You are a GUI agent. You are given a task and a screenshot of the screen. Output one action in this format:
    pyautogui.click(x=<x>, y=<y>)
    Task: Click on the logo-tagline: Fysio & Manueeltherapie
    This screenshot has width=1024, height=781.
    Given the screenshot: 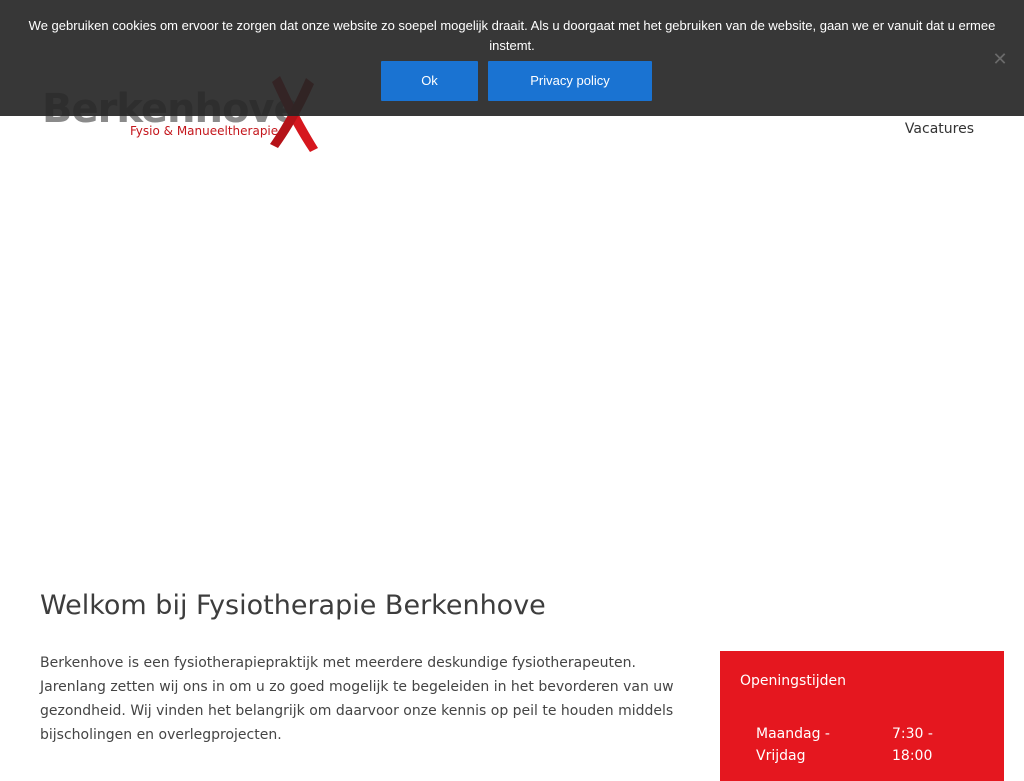 What is the action you would take?
    pyautogui.click(x=204, y=131)
    